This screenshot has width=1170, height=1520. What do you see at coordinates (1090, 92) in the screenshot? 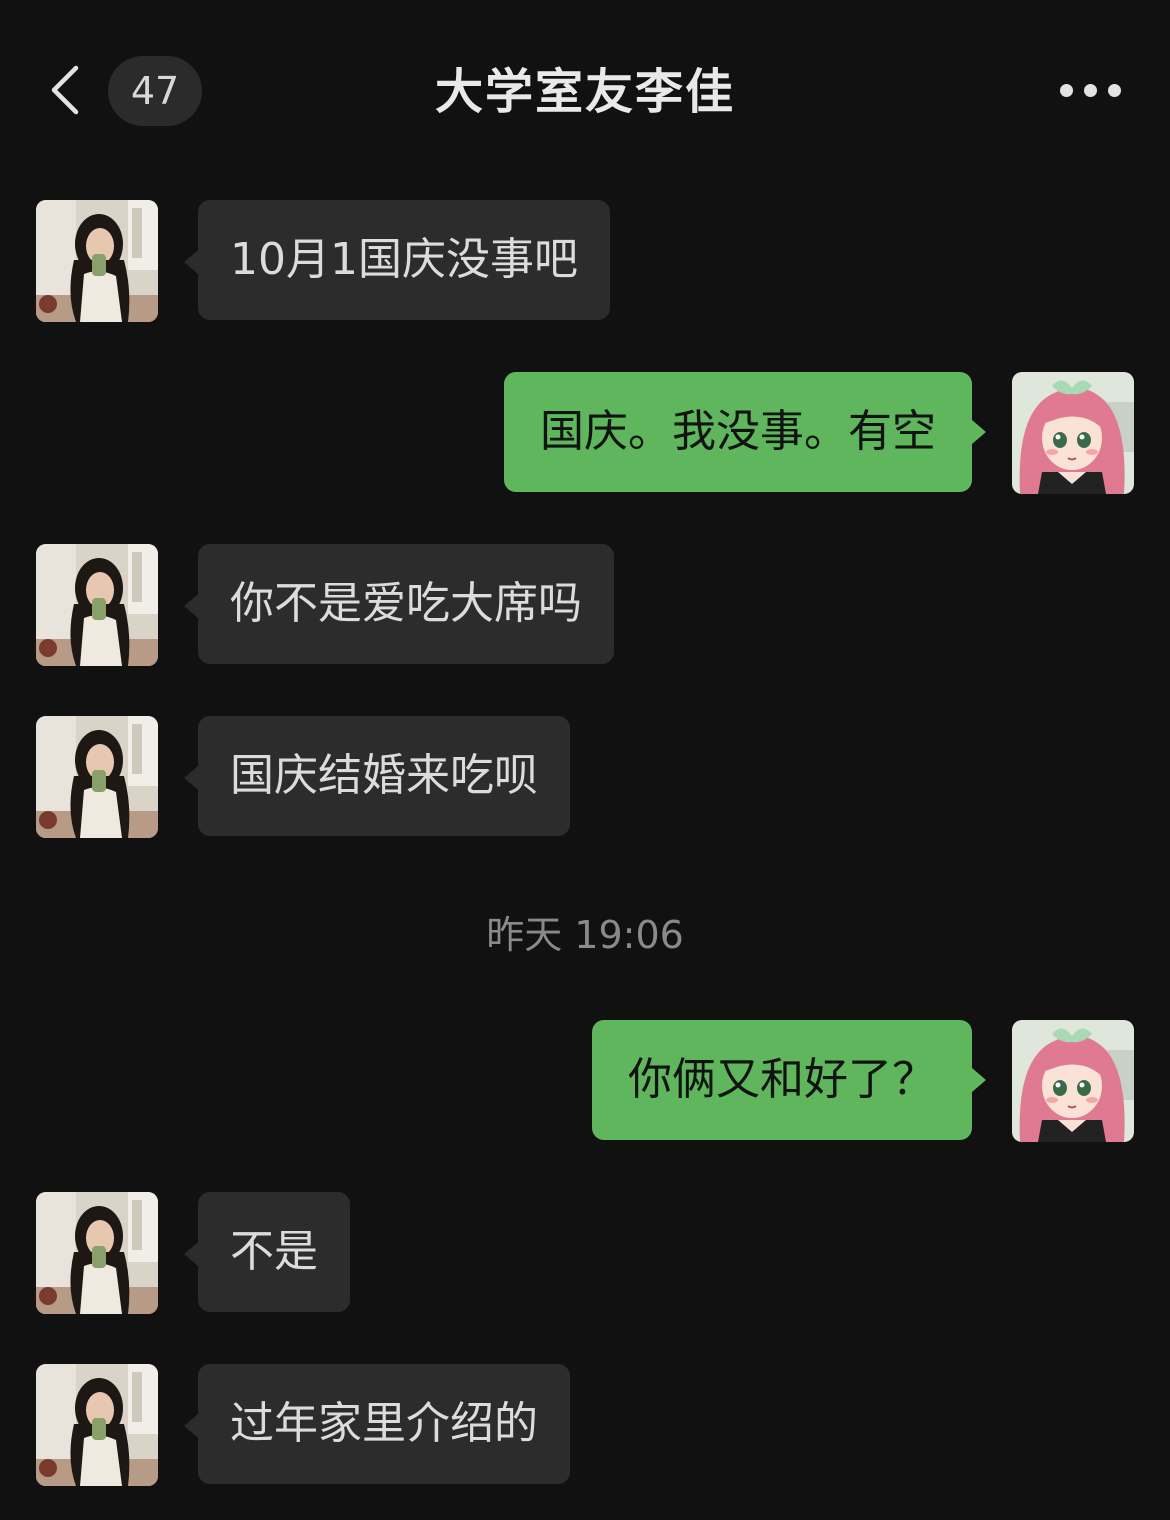
I see `more-options-button` at bounding box center [1090, 92].